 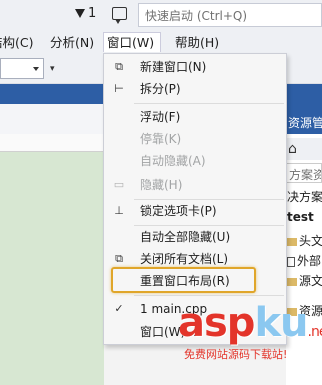 I want to click on notification-flag: 1, so click(x=85, y=13).